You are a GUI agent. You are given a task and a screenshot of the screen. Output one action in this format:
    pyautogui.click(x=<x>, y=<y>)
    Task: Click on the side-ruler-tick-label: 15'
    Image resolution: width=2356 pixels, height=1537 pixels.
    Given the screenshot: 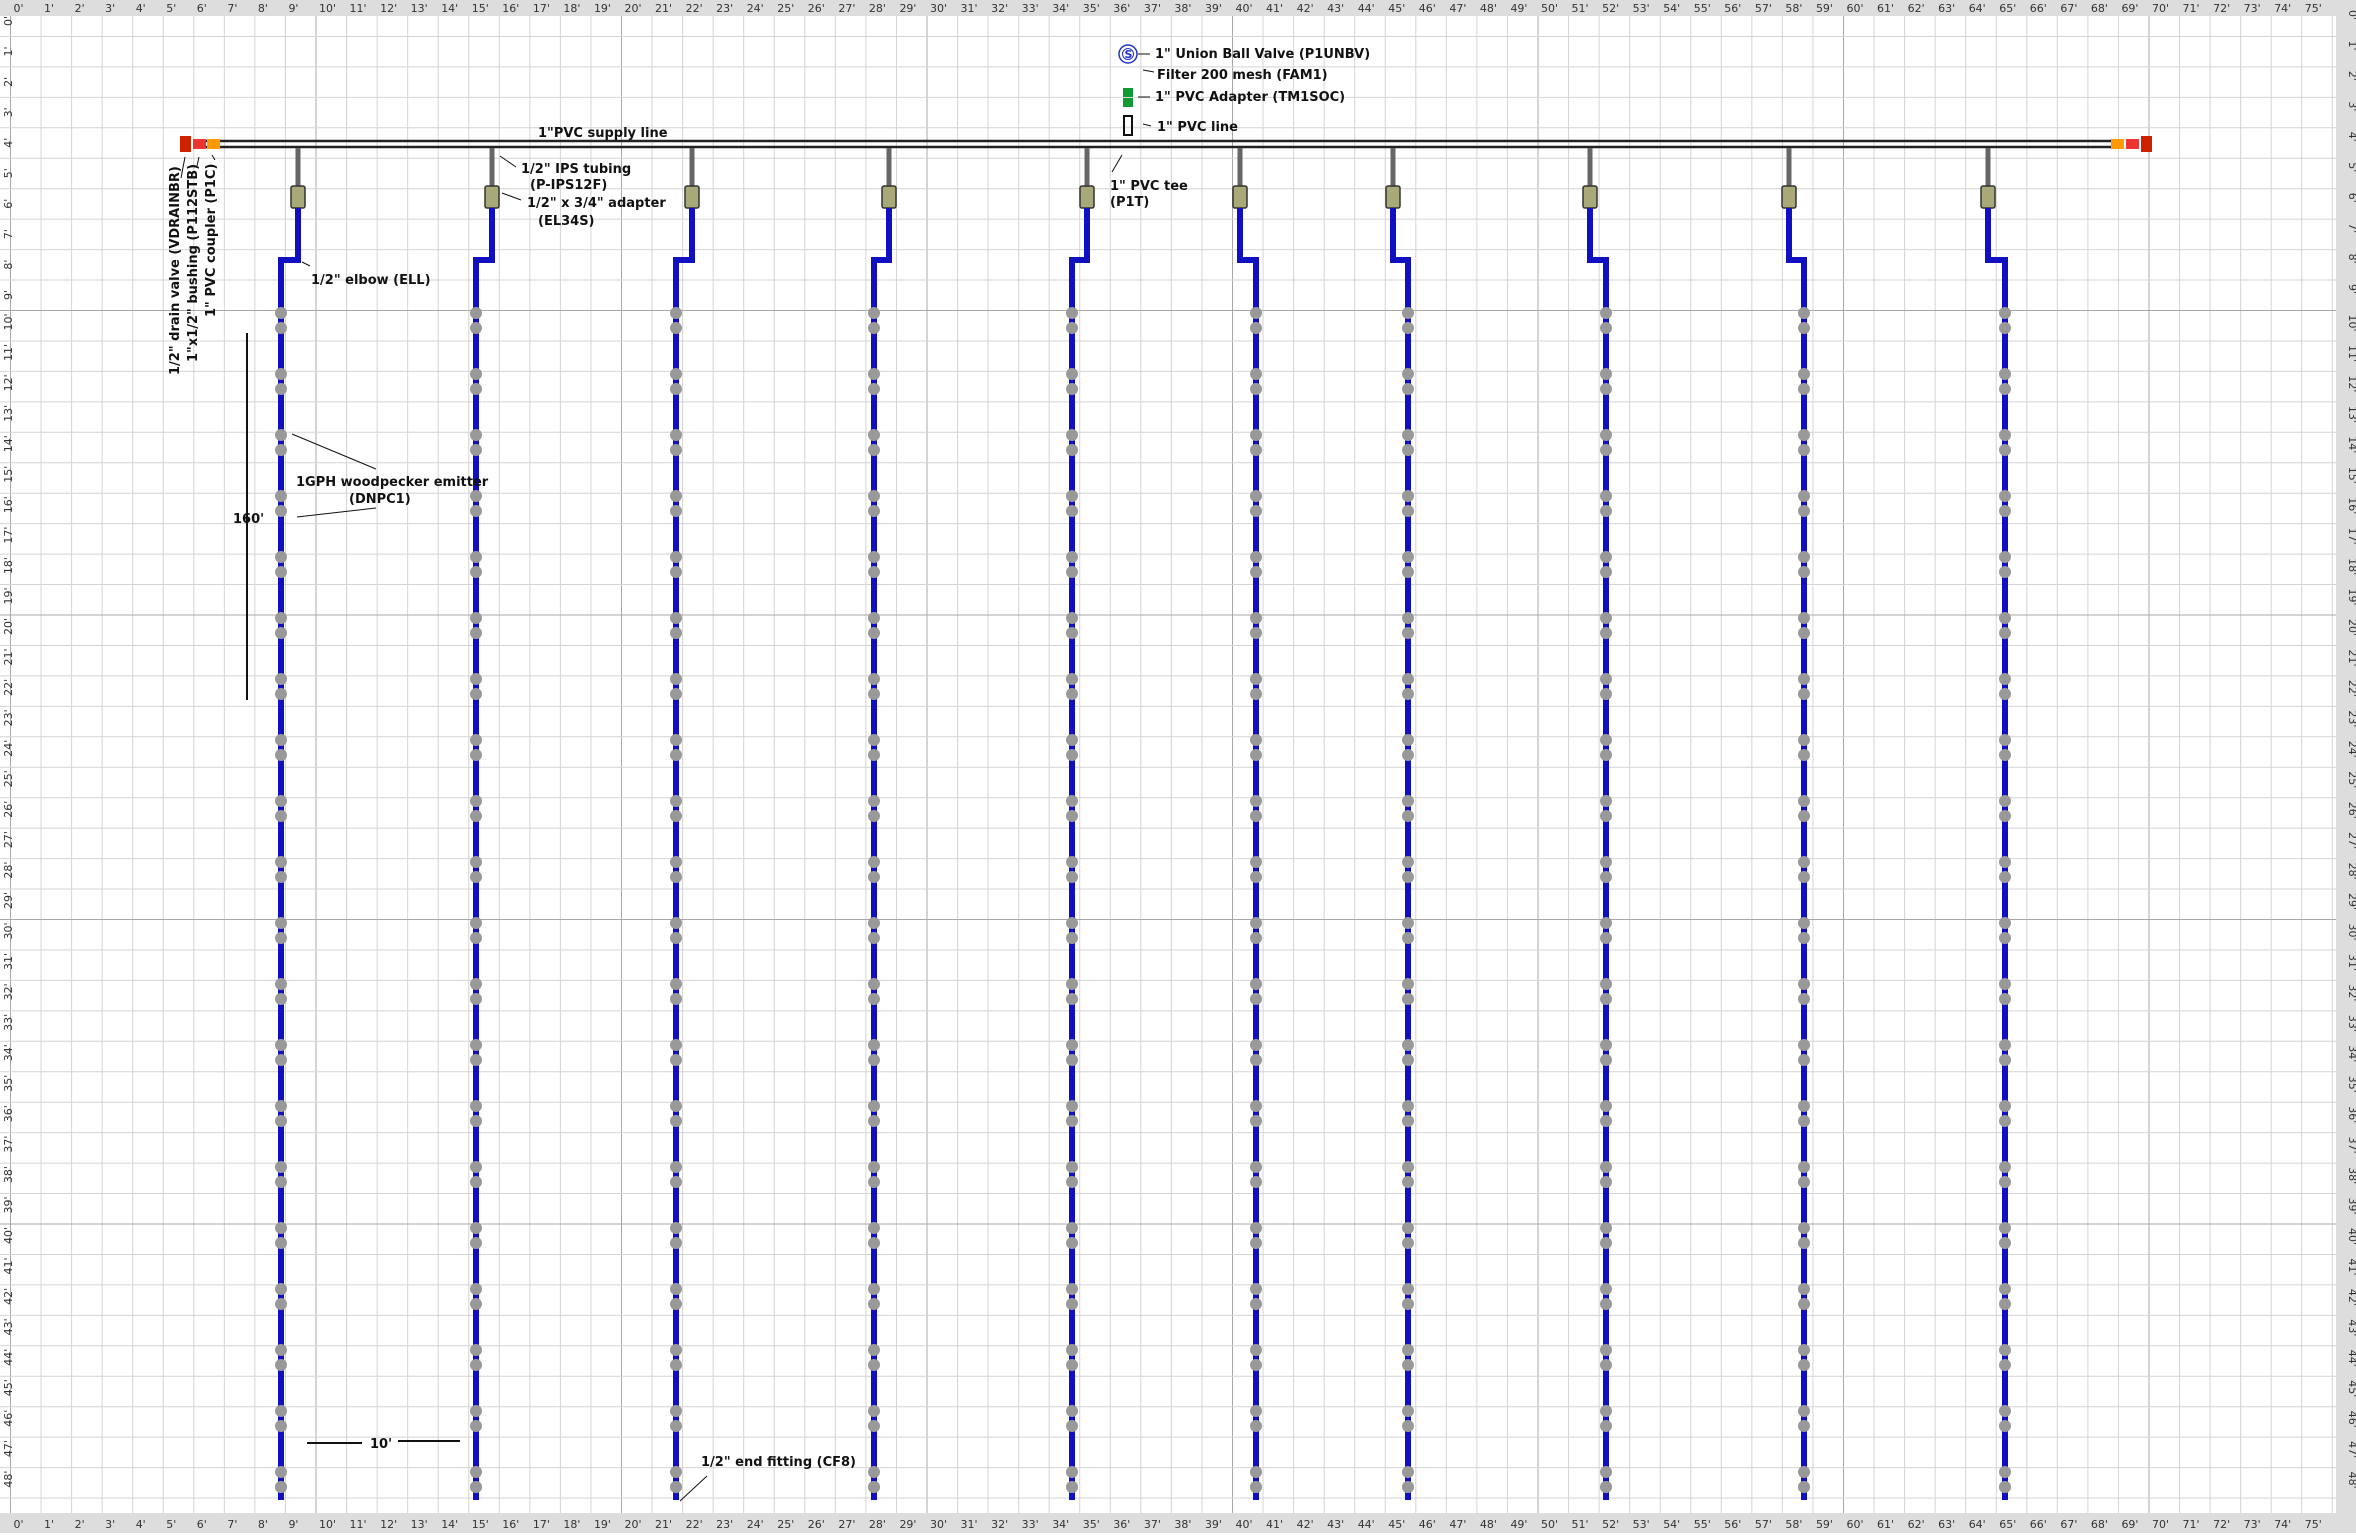 What is the action you would take?
    pyautogui.click(x=2351, y=475)
    